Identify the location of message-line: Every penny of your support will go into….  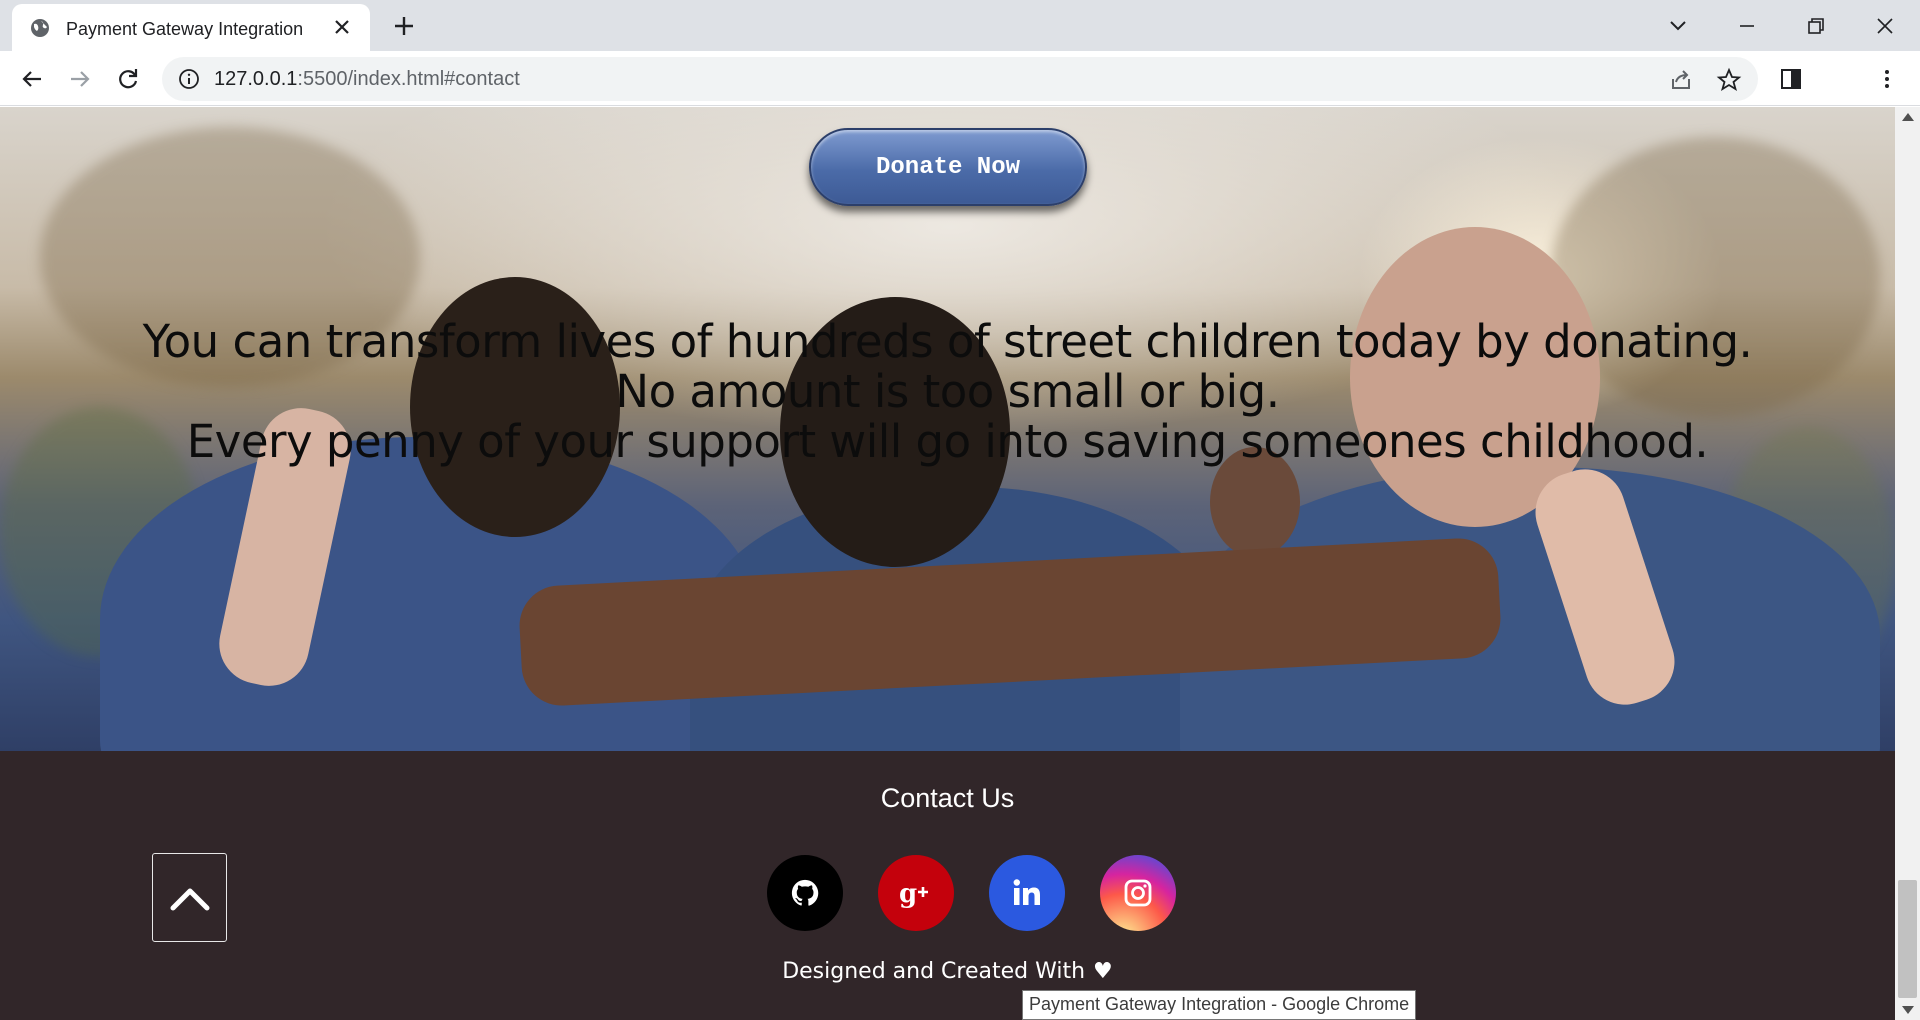
(947, 441).